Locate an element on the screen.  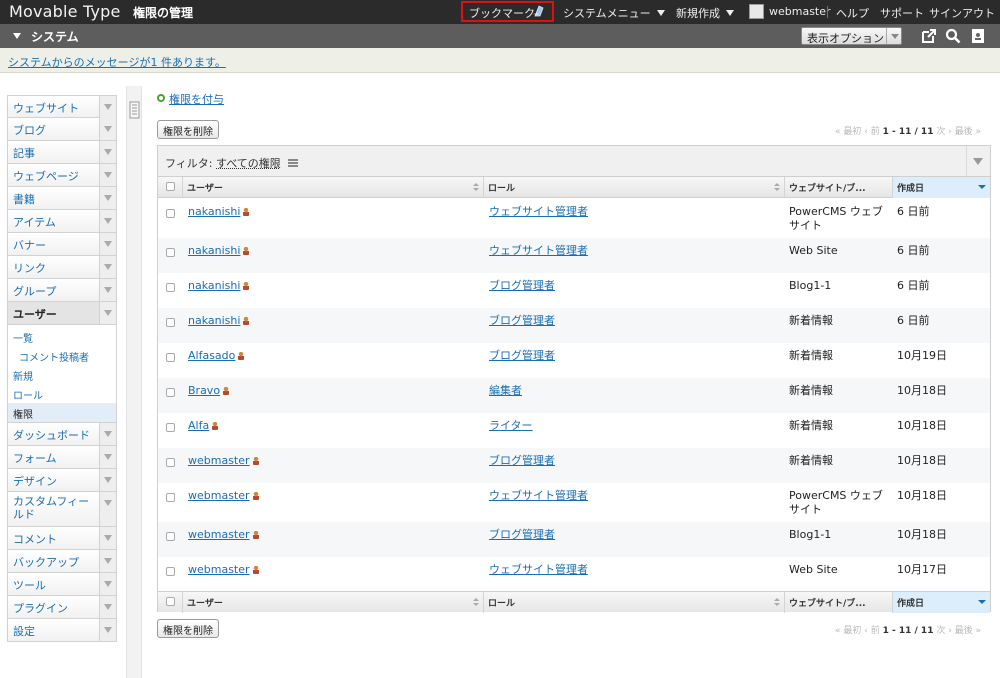
sidebar-item-design: デザイン is located at coordinates (62, 480).